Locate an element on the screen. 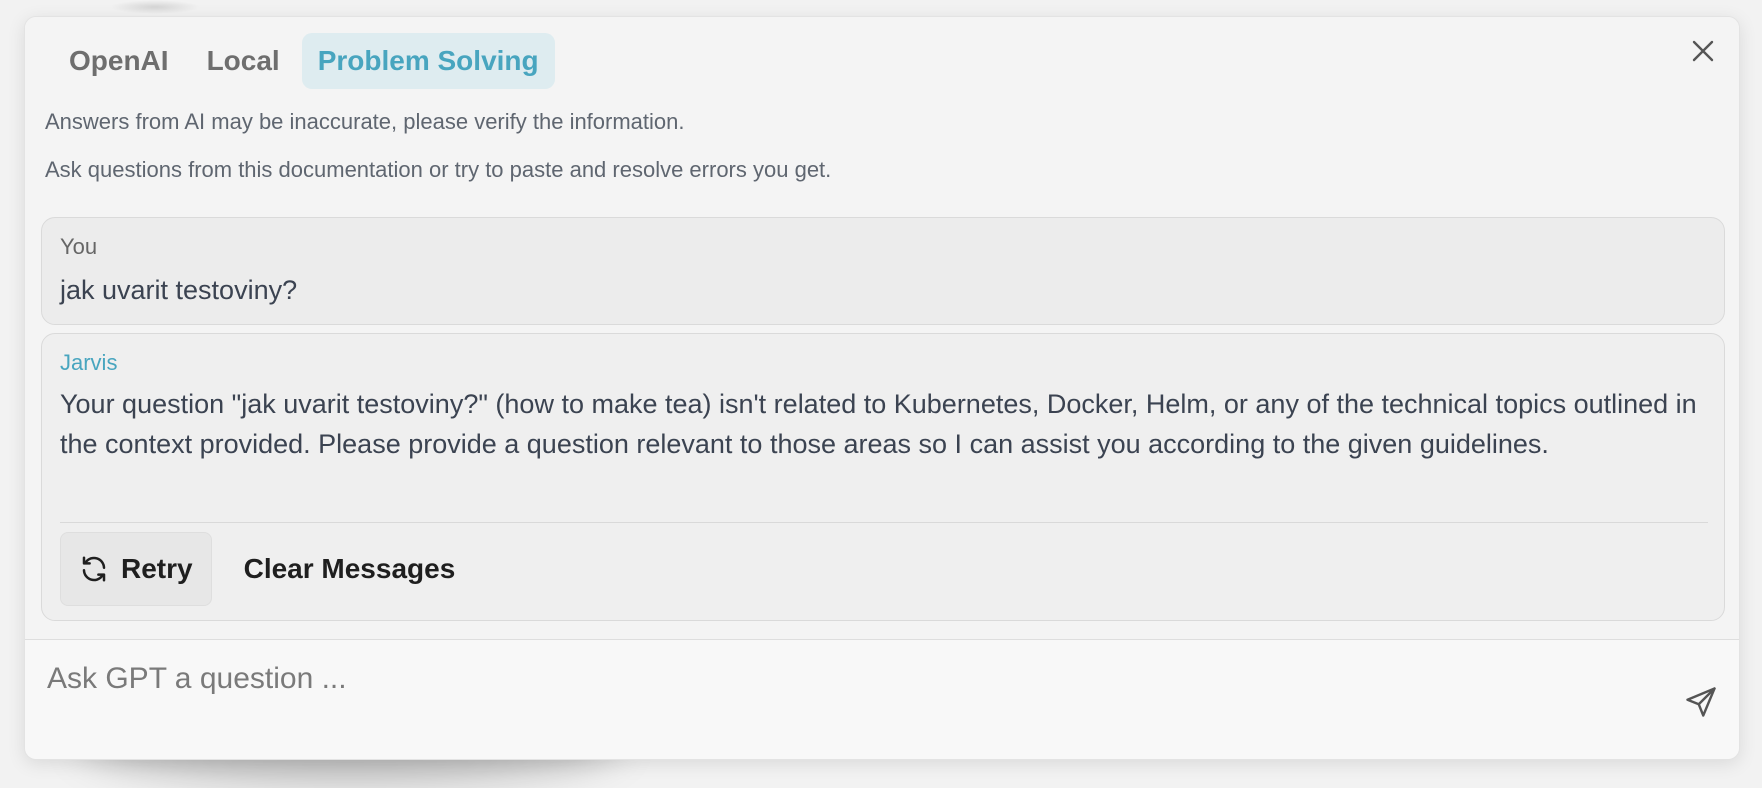  message-author: Jarvis is located at coordinates (89, 362).